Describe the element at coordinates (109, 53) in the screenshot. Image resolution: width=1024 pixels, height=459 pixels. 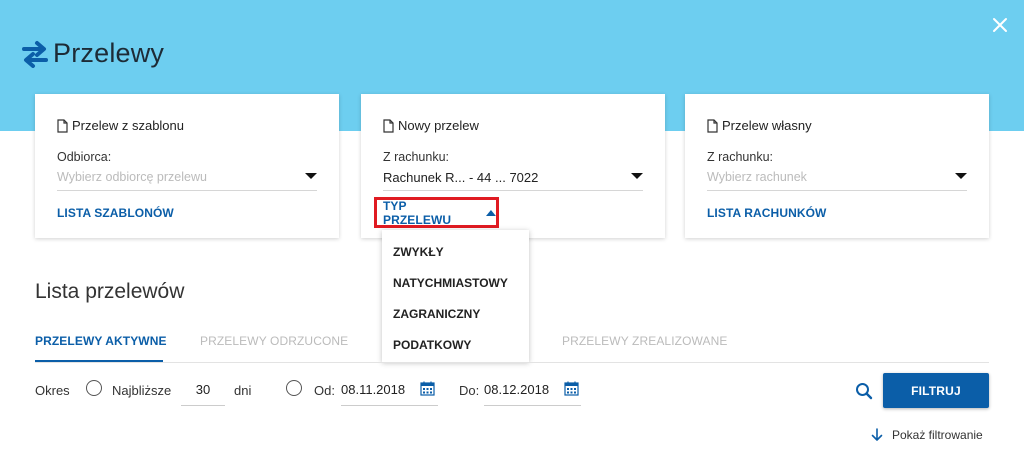
I see `page-title: Przelewy` at that location.